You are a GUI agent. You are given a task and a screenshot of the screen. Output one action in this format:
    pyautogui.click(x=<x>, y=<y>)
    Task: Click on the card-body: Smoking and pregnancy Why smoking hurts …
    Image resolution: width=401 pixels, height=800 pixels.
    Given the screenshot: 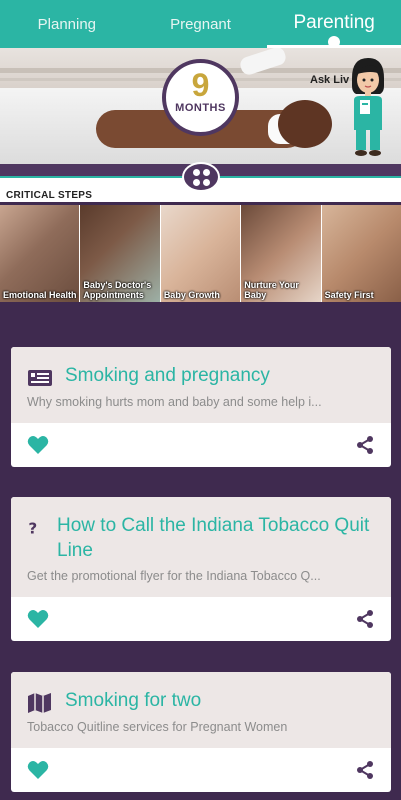 What is the action you would take?
    pyautogui.click(x=201, y=385)
    